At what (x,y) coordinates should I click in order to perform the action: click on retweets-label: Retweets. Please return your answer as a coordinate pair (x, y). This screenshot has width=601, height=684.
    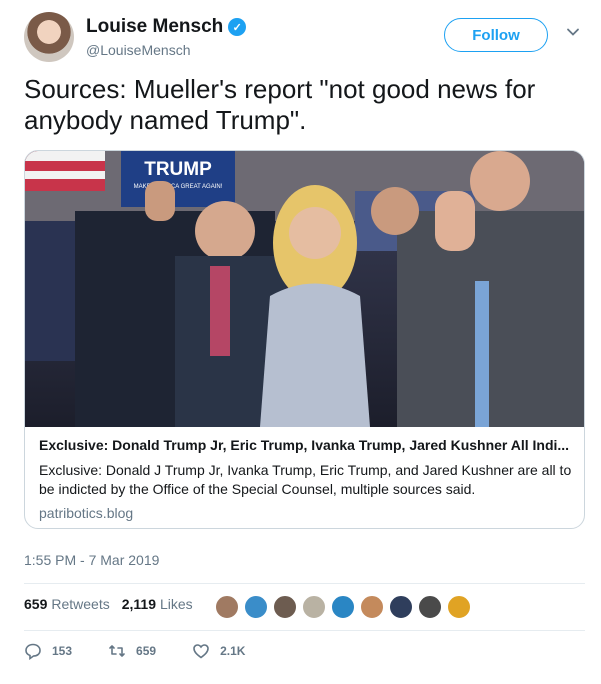
    Looking at the image, I should click on (80, 604).